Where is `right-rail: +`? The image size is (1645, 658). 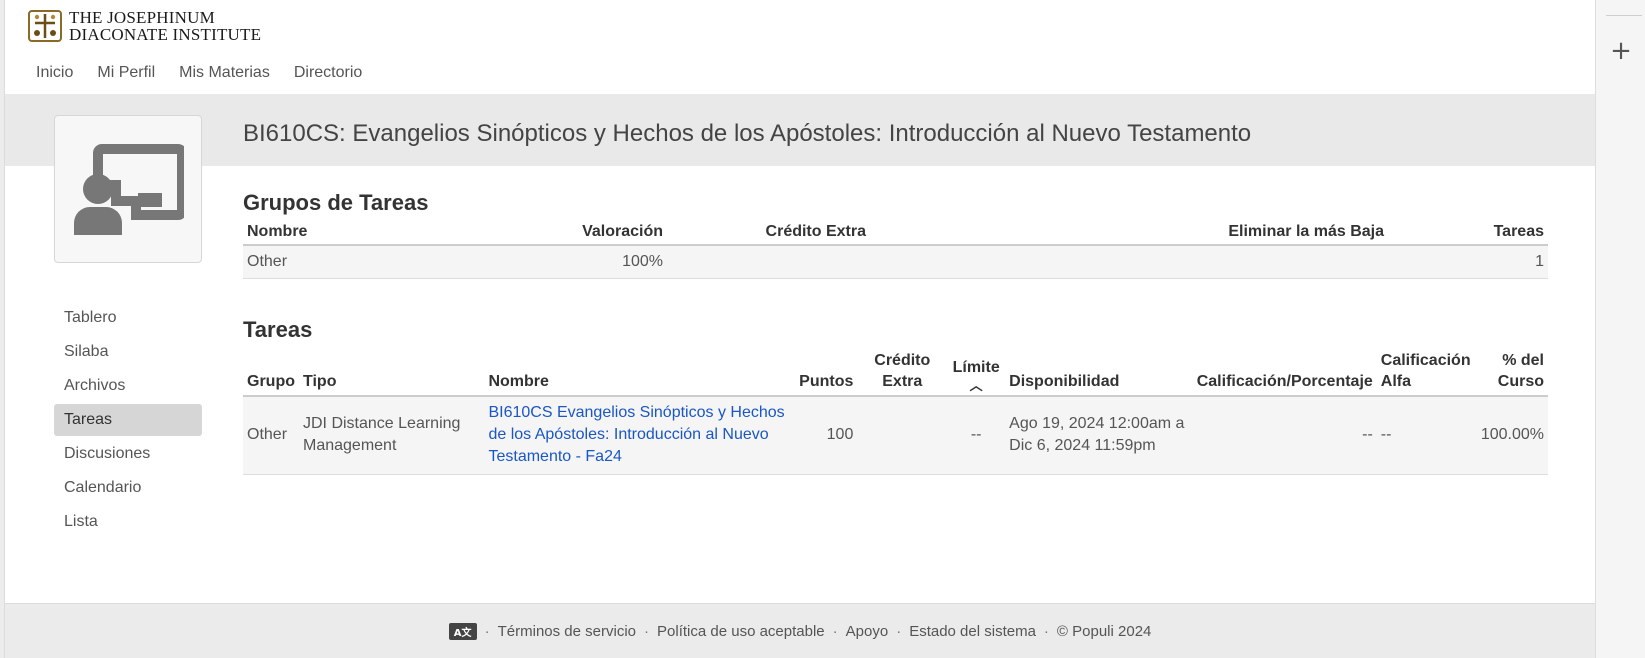 right-rail: + is located at coordinates (1620, 329).